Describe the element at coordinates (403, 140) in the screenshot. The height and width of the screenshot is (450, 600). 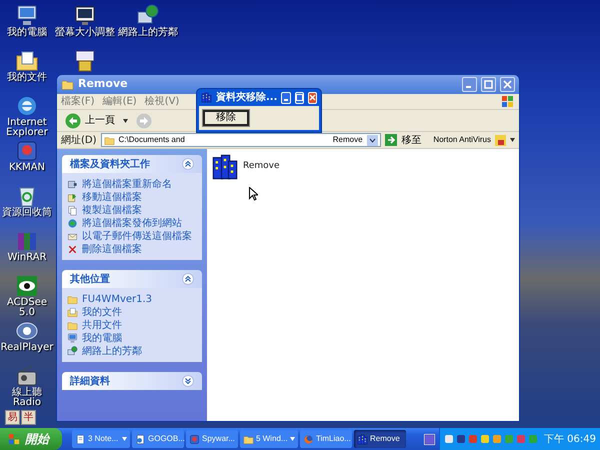
I see `go-button: 移至` at that location.